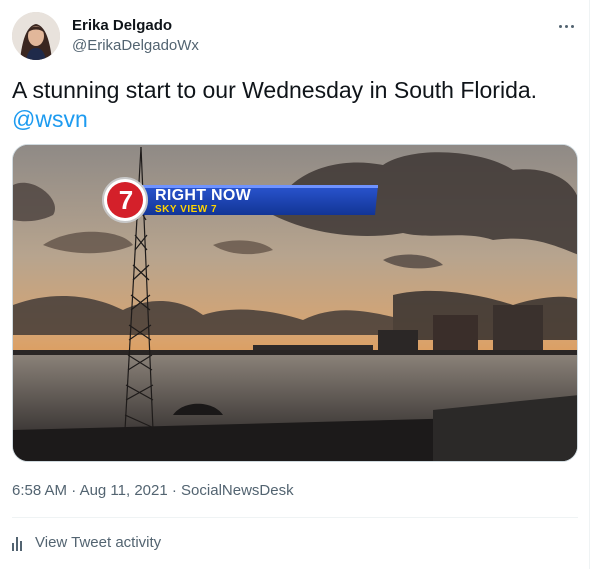  I want to click on author-info: Erika Delgado @ErikaDelgadoWx, so click(135, 36).